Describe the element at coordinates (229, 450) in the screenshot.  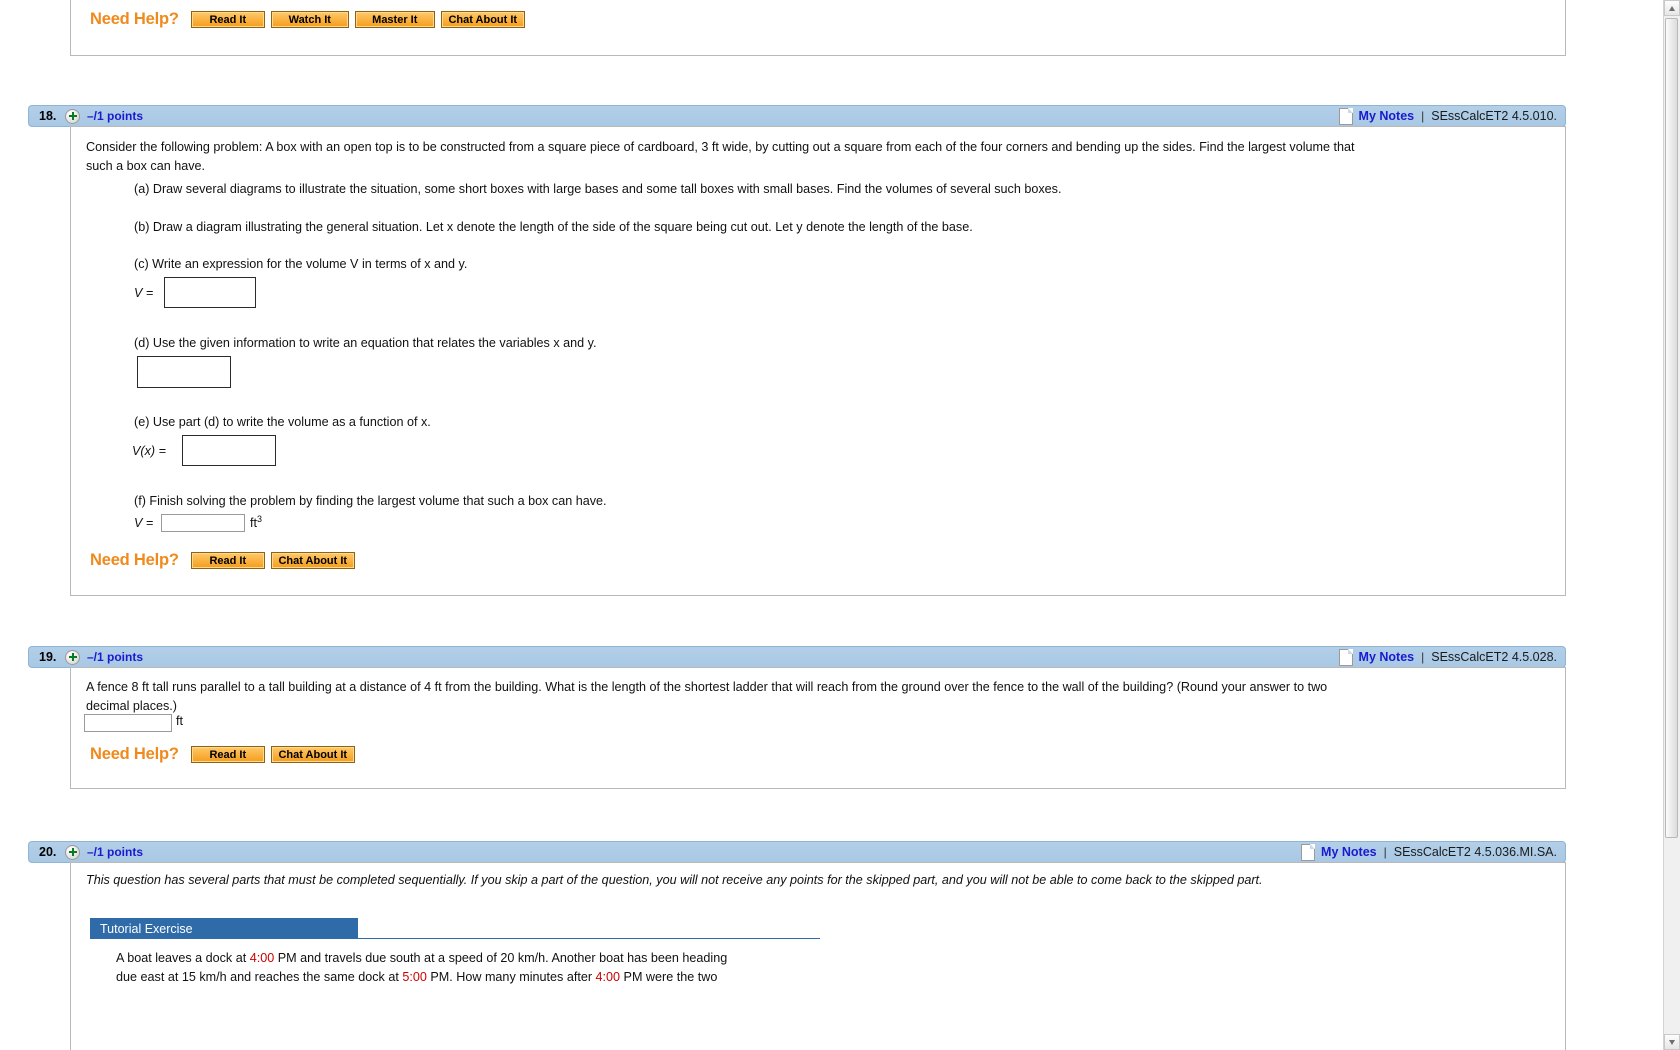
I see `part-e-input` at that location.